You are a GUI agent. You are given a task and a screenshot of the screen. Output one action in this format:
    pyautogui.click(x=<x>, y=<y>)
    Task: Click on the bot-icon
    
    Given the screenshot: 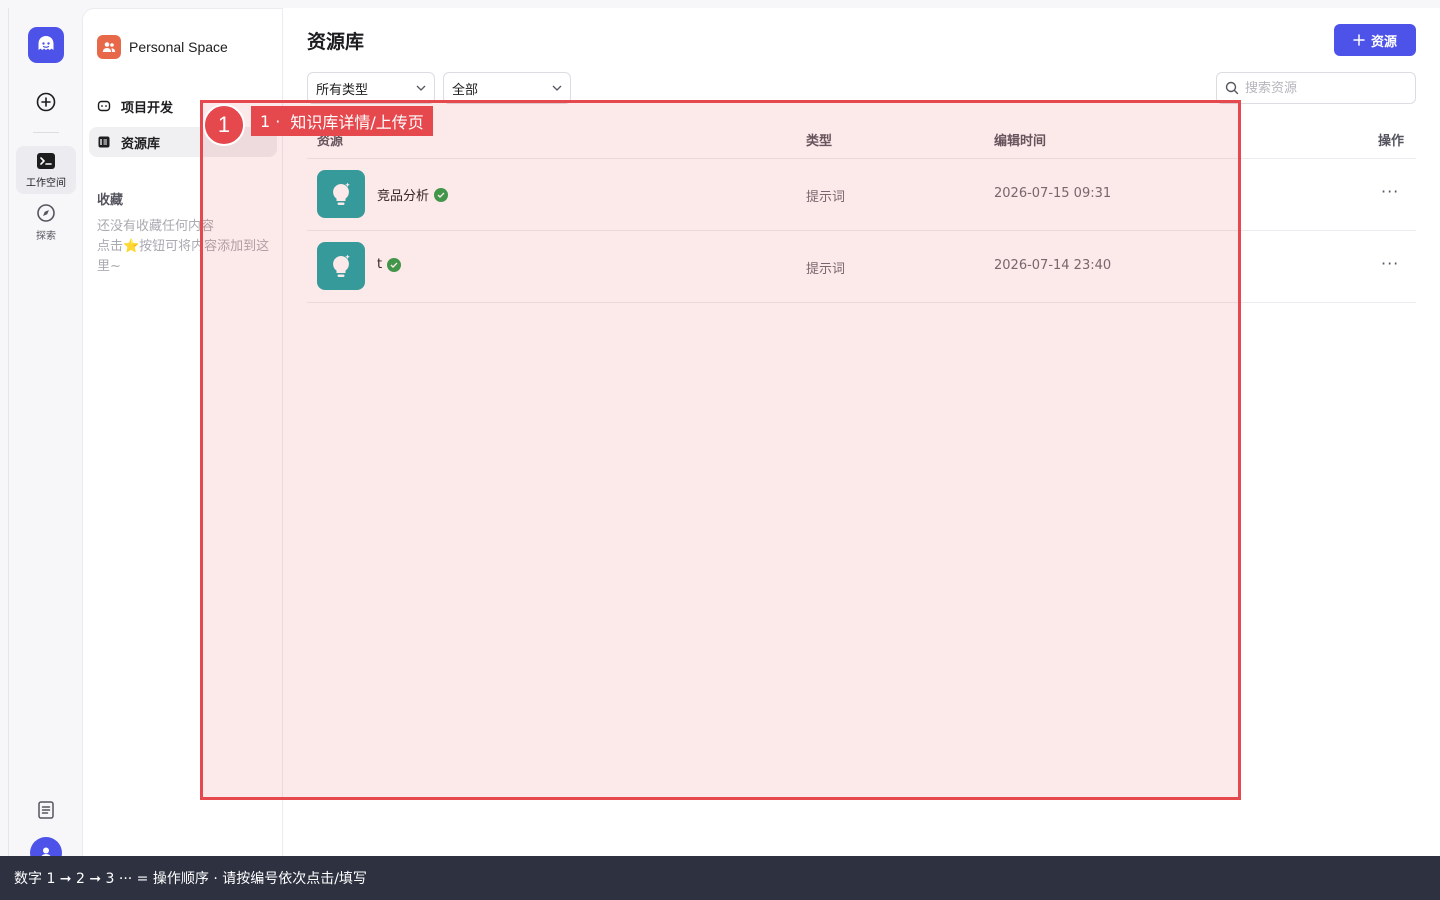 What is the action you would take?
    pyautogui.click(x=104, y=106)
    